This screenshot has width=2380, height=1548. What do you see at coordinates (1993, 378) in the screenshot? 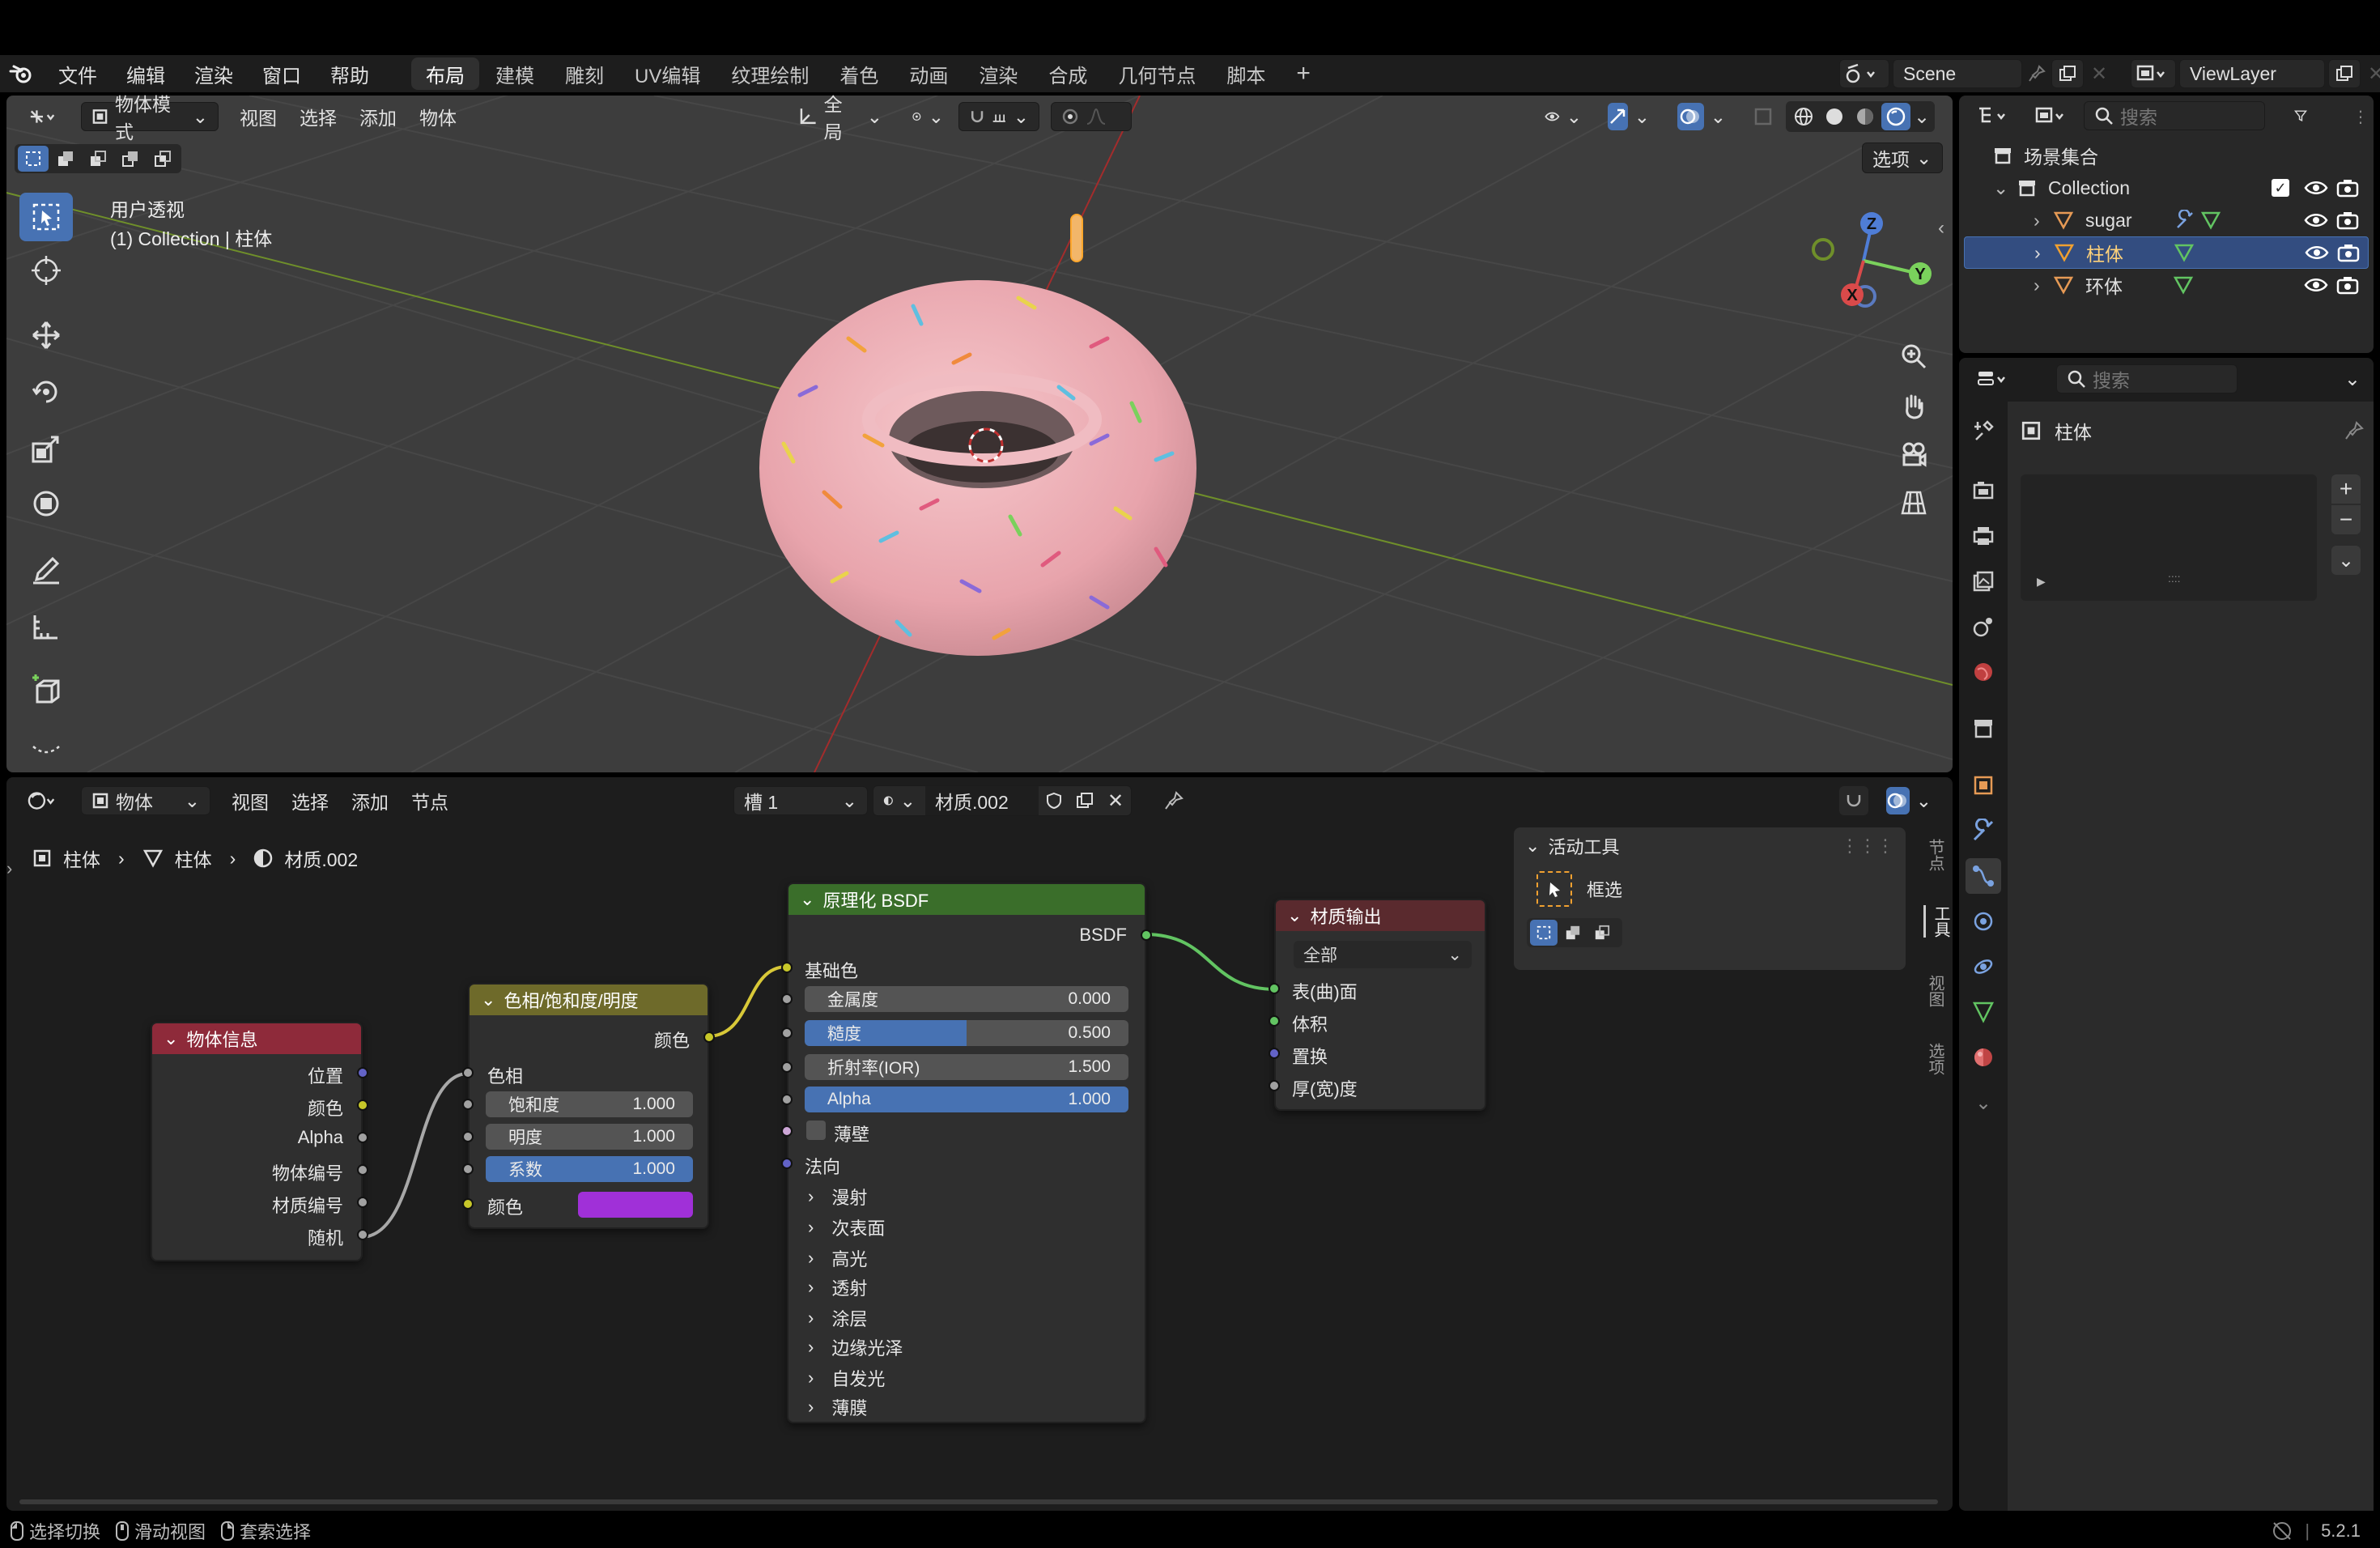
I see `properties-editor-type-button` at bounding box center [1993, 378].